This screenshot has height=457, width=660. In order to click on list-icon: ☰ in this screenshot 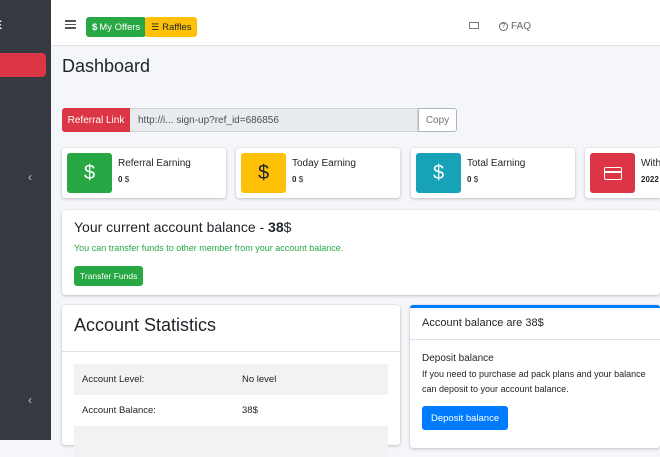, I will do `click(155, 26)`.